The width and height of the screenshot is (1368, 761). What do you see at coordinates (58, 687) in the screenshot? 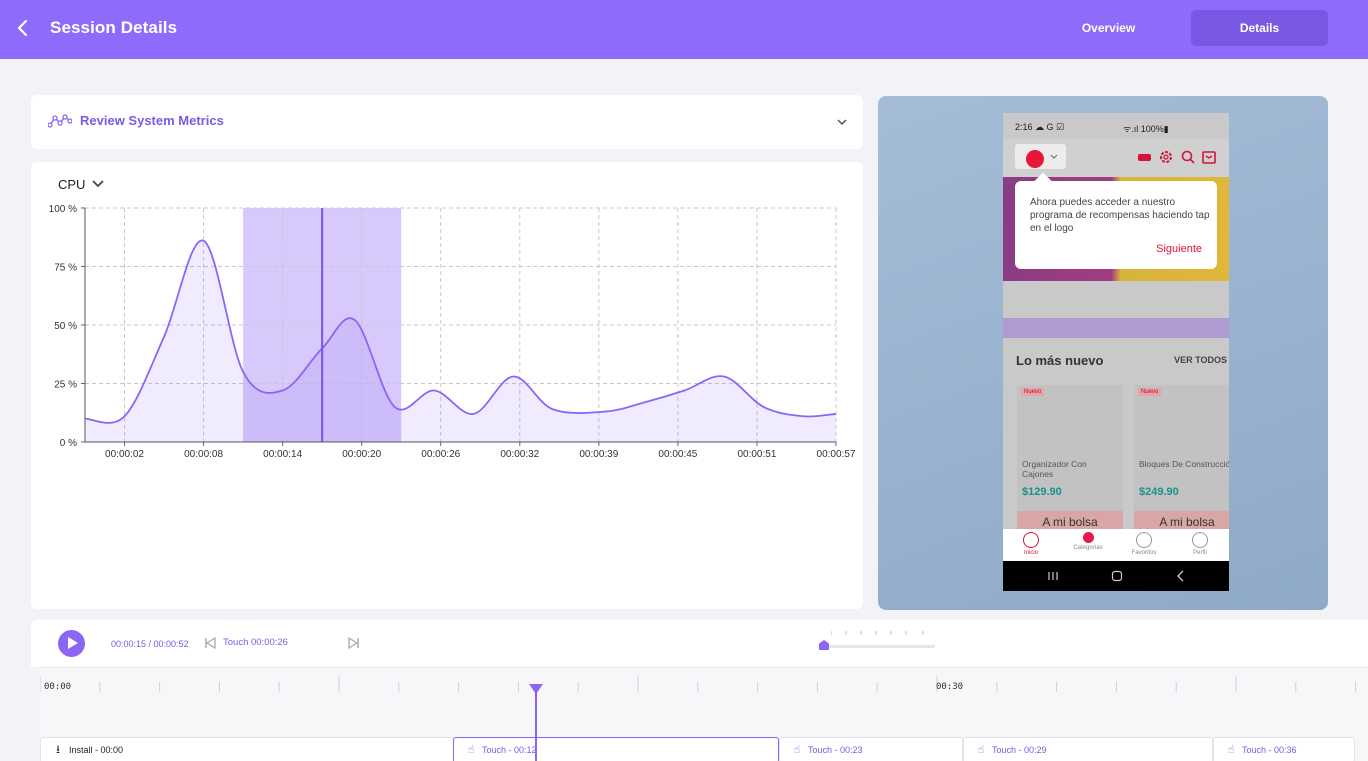
I see `timeline-label-start: 00:00` at bounding box center [58, 687].